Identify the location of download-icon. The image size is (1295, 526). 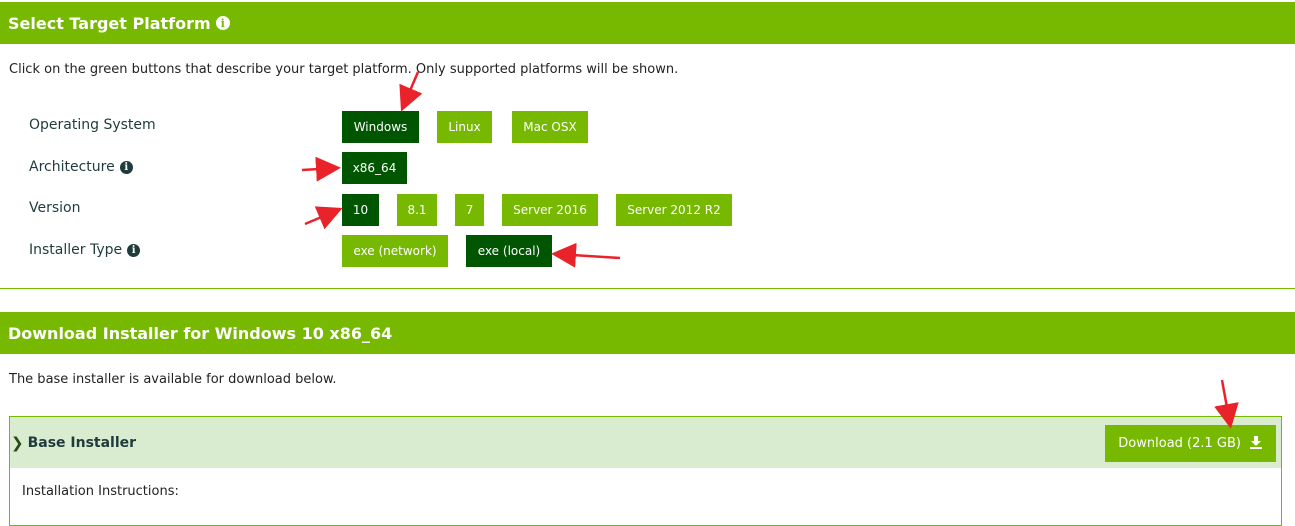
(1256, 444).